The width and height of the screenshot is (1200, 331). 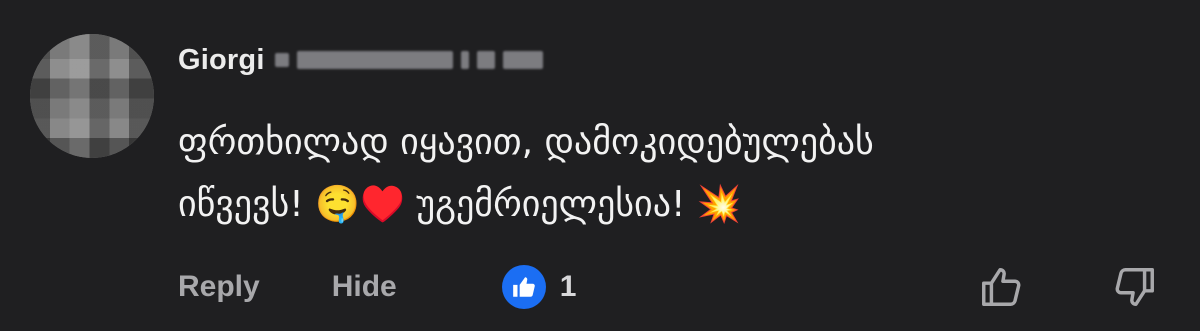 What do you see at coordinates (337, 204) in the screenshot?
I see `drooling-face-emoji: 🤤` at bounding box center [337, 204].